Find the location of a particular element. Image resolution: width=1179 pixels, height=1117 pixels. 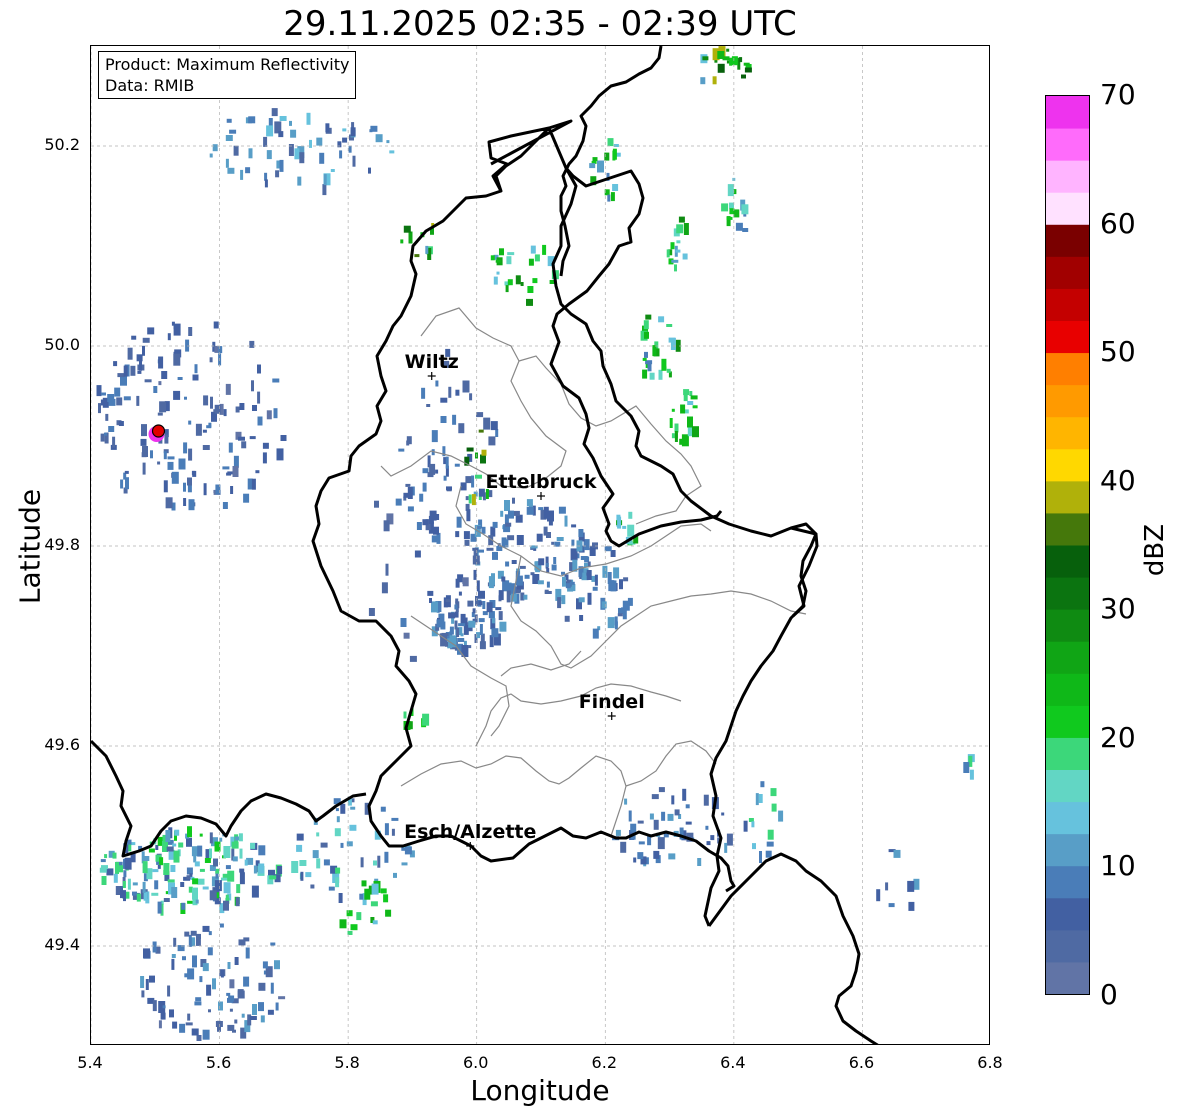

canton-border-line is located at coordinates (473, 398).